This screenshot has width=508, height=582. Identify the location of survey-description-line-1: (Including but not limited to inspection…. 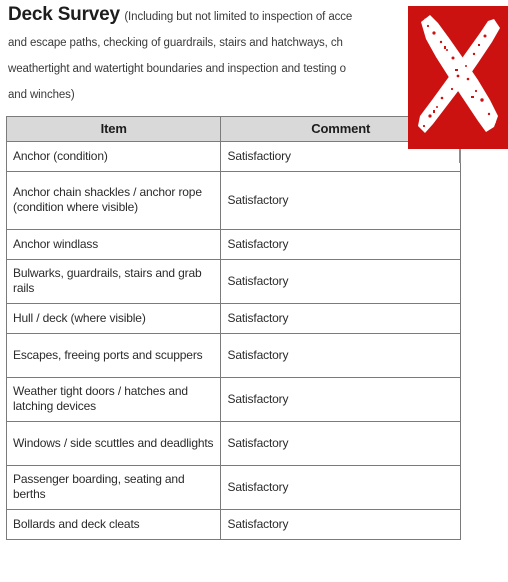
(238, 17).